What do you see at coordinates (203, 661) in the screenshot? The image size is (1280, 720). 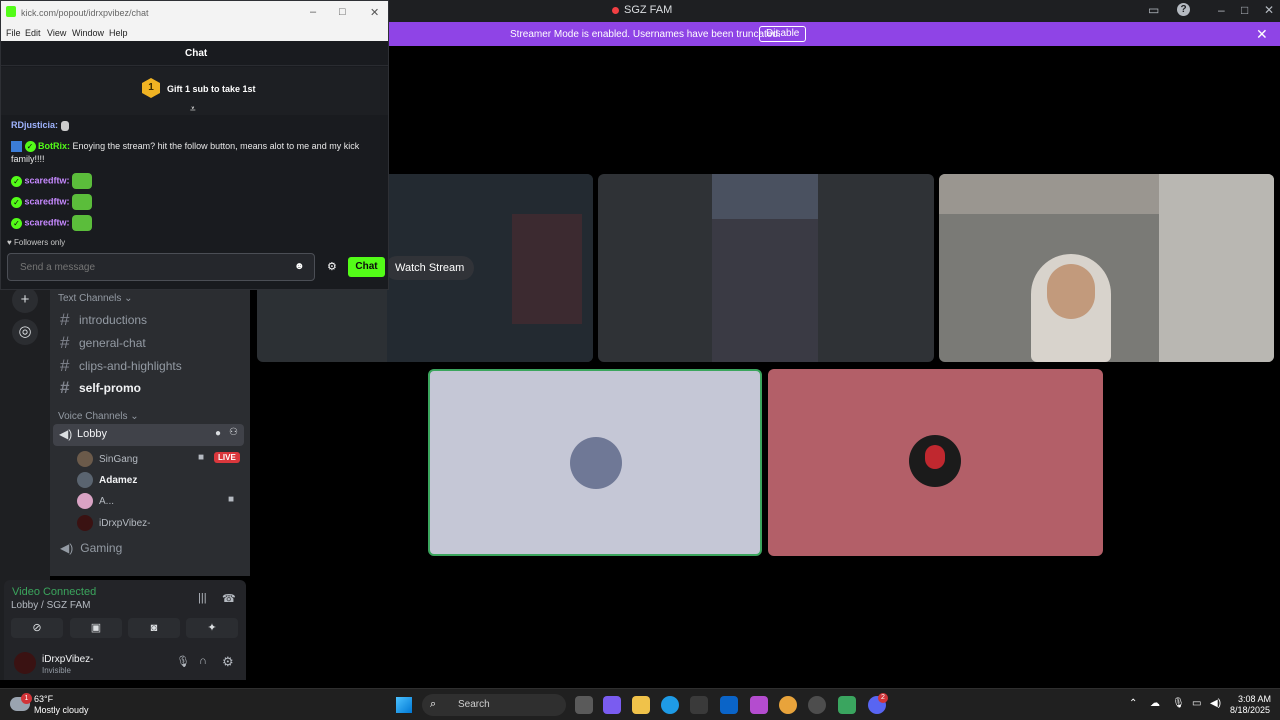 I see `headphones-icon: ∩` at bounding box center [203, 661].